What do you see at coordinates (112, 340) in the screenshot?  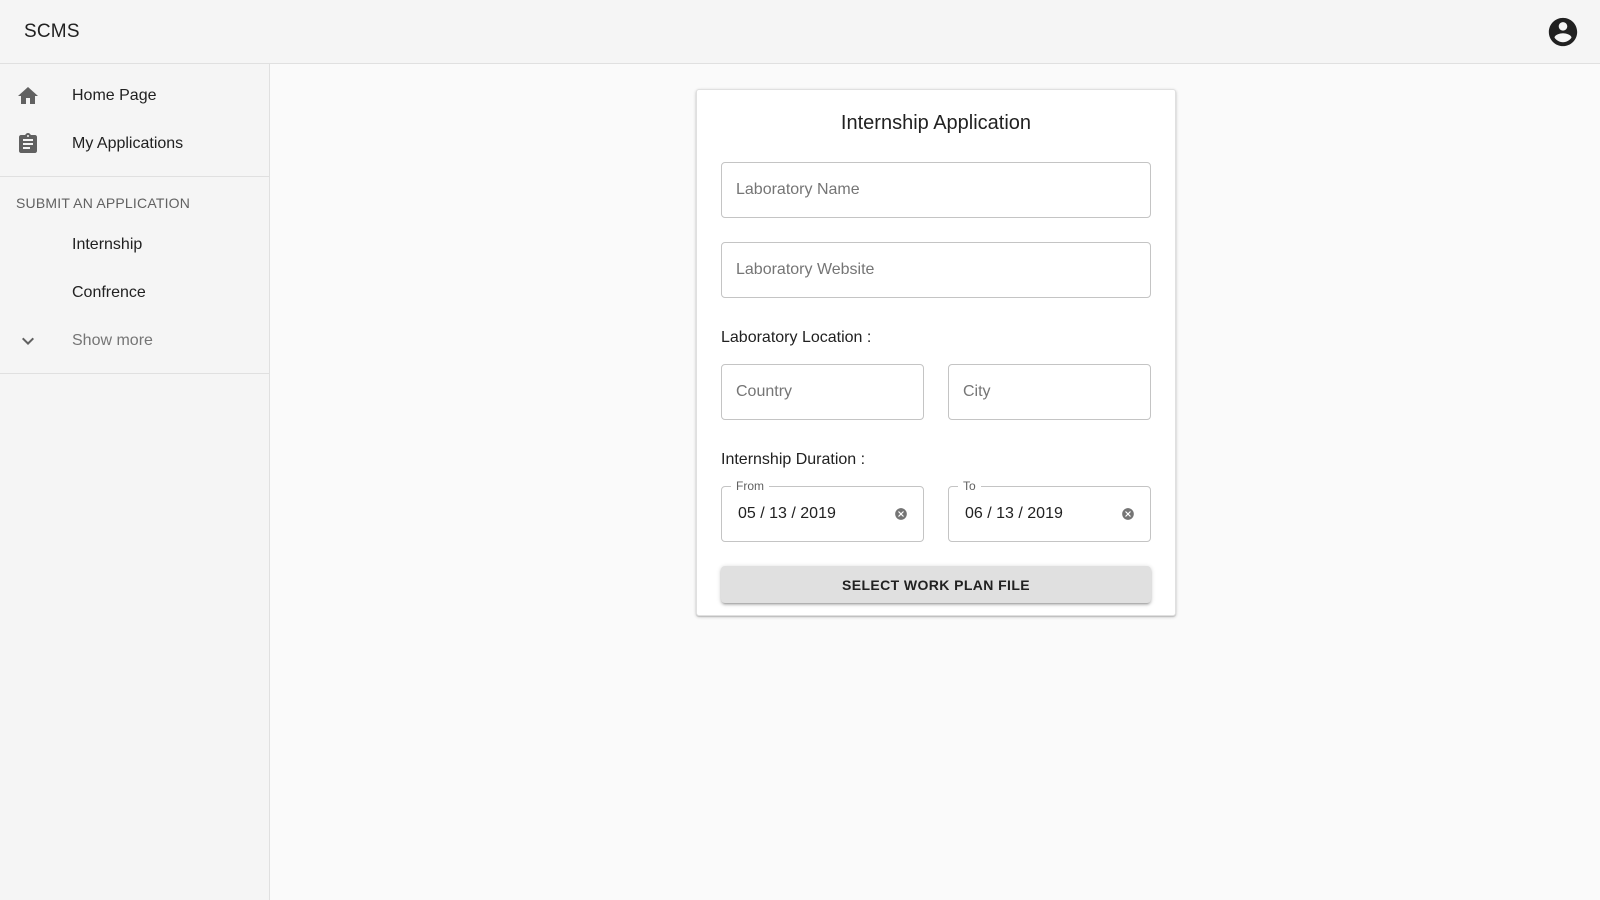 I see `show-more-label: Show more` at bounding box center [112, 340].